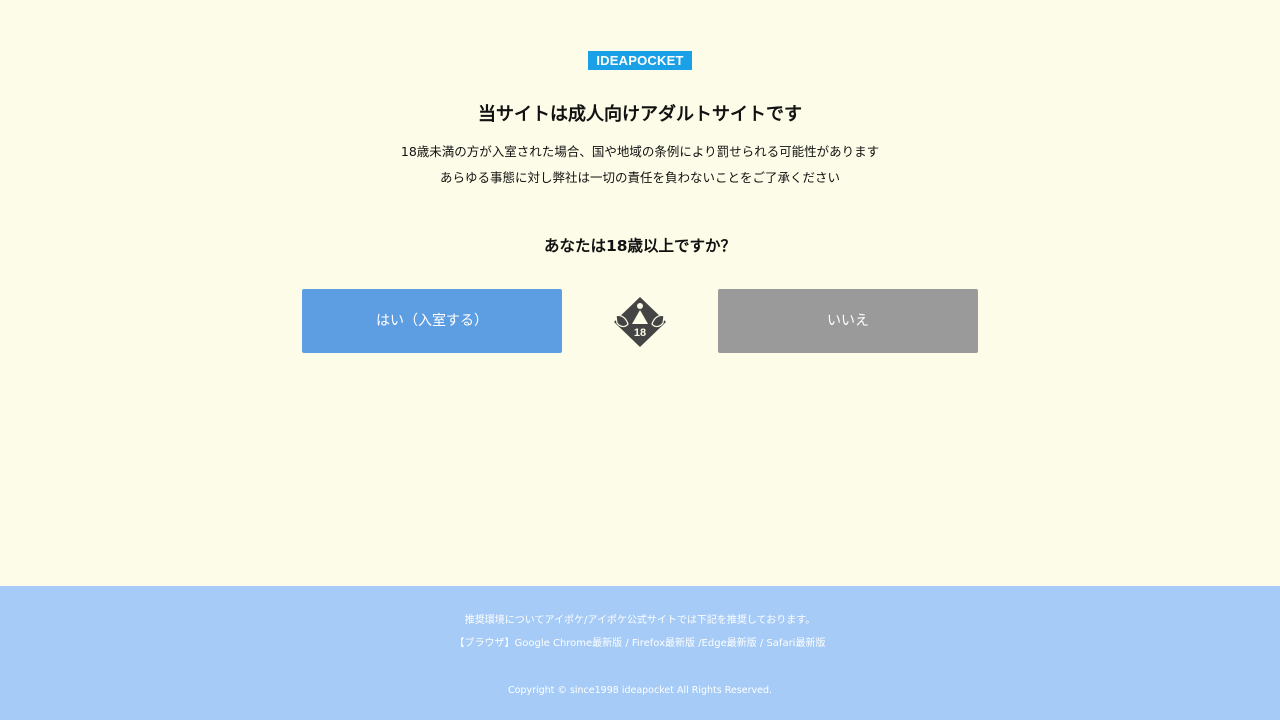  What do you see at coordinates (640, 151) in the screenshot?
I see `warning-line-1: 18歳未満の方が入室された場合、国や地域の条例により罰せられる可能性があります` at bounding box center [640, 151].